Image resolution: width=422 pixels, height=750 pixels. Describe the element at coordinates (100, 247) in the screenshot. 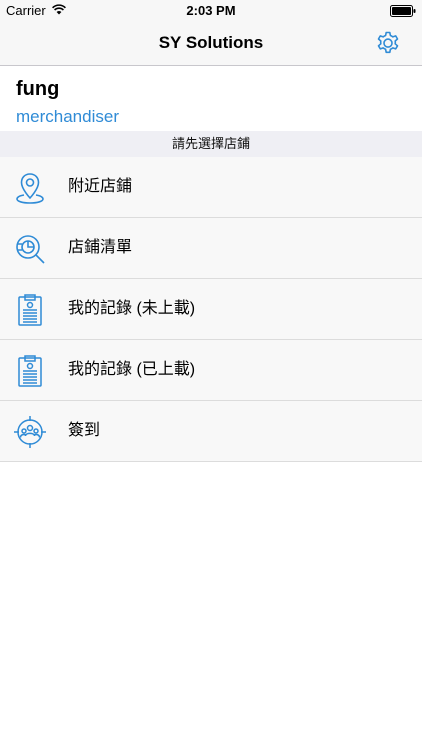

I see `menu-item-label: 店鋪清單` at that location.